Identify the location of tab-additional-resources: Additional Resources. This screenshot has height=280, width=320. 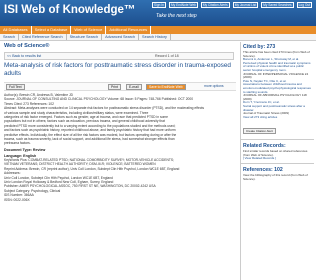
(129, 30).